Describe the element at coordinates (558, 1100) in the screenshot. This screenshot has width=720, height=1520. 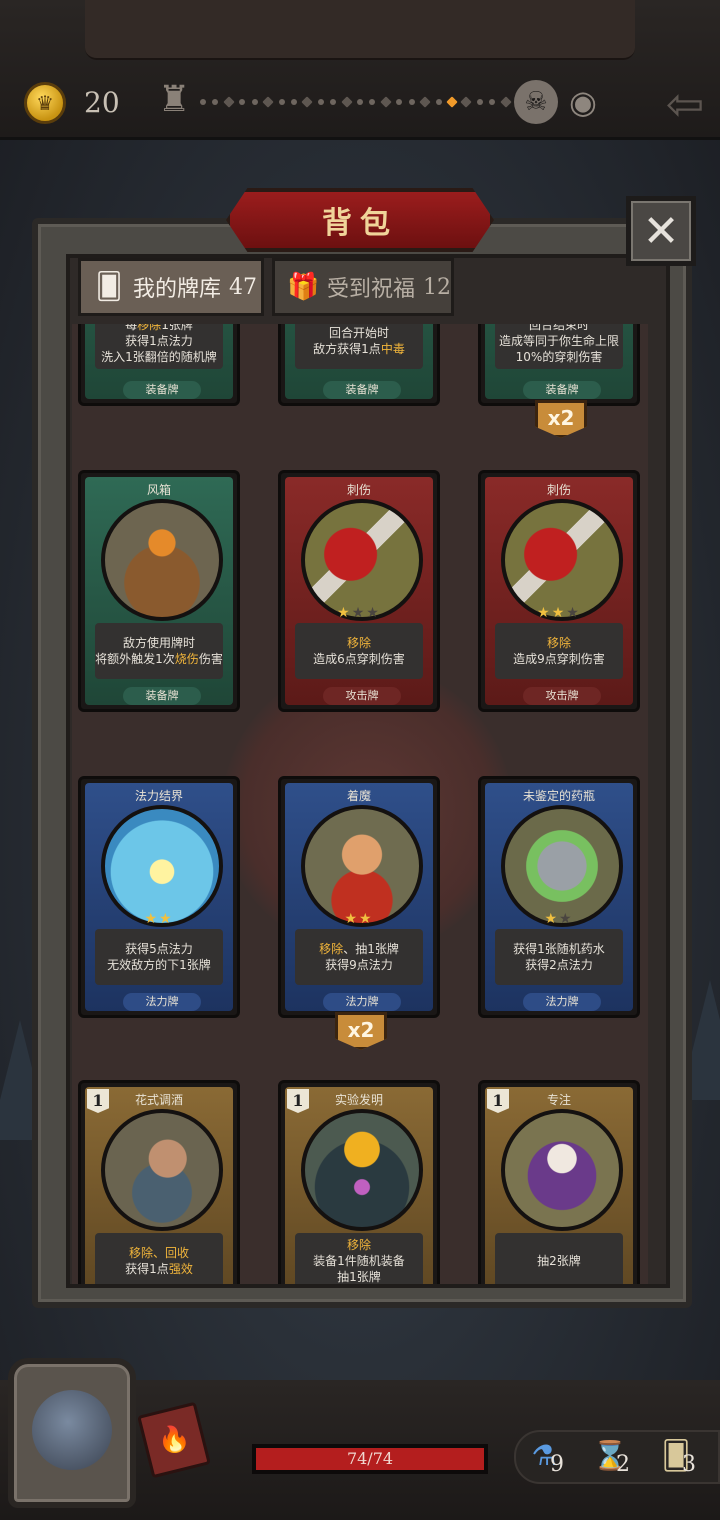
I see `card-name: 专注` at that location.